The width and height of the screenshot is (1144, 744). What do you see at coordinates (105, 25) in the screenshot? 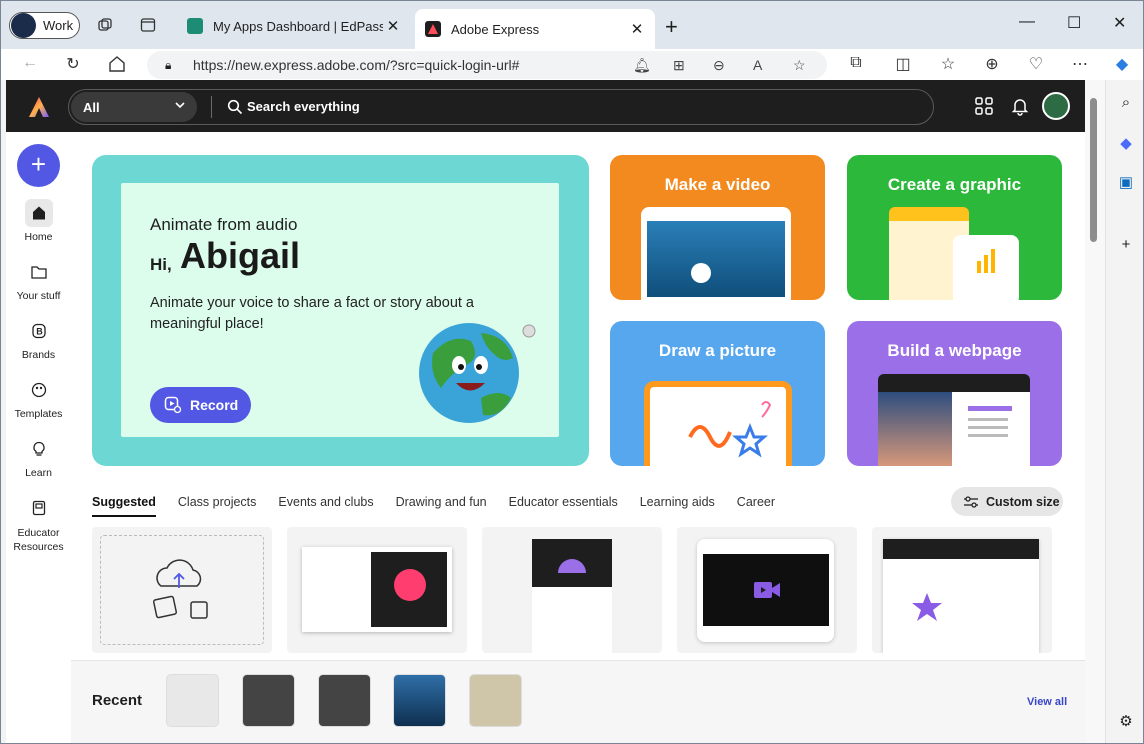
I see `workspaces-icon` at bounding box center [105, 25].